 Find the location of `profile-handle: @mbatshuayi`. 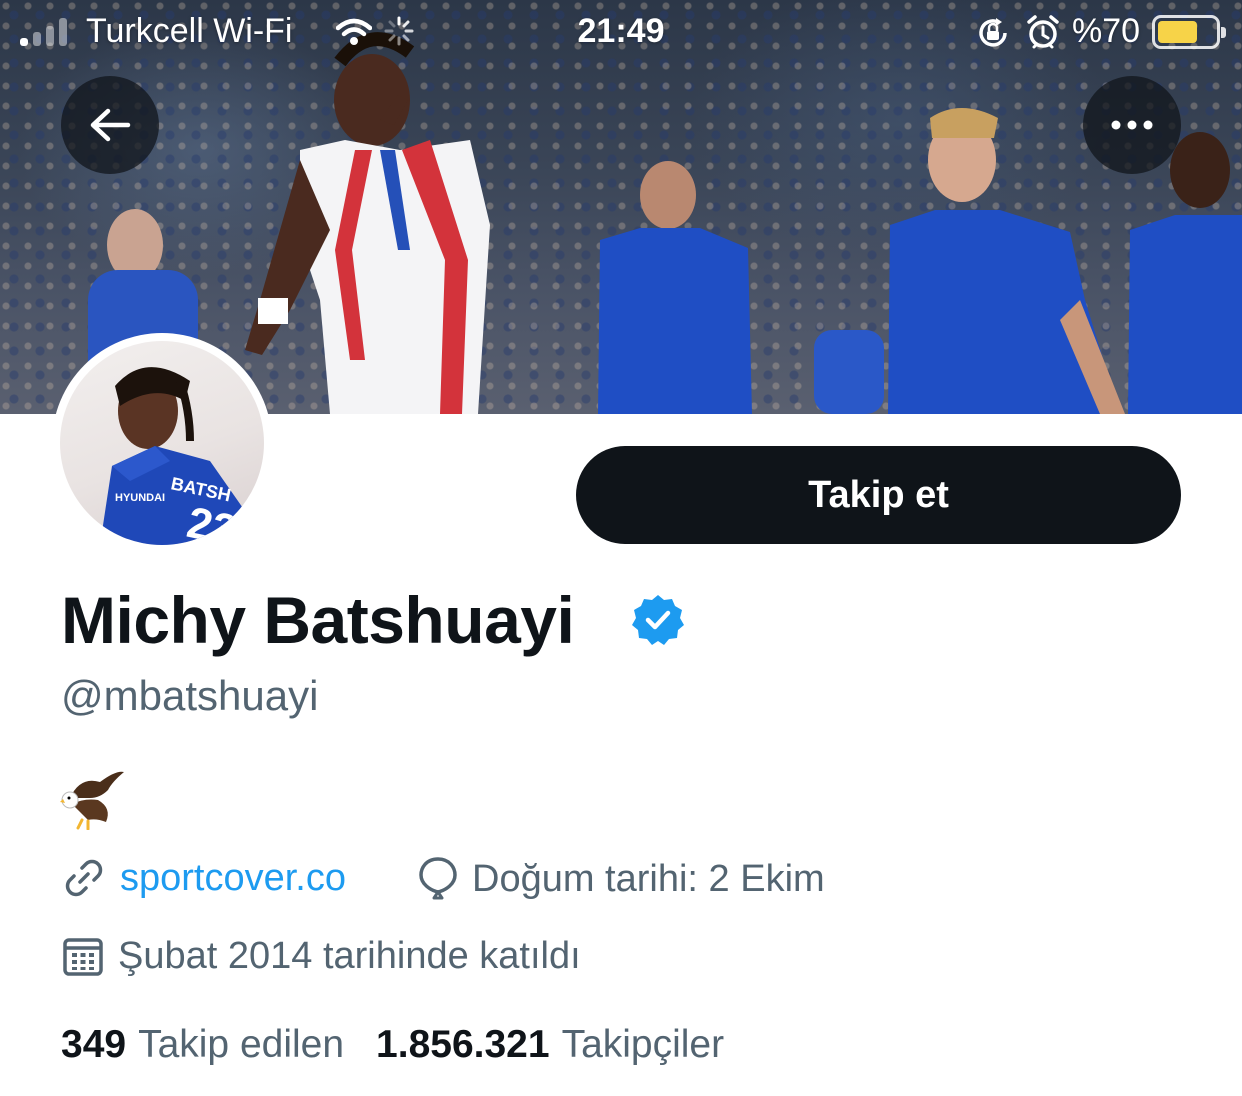

profile-handle: @mbatshuayi is located at coordinates (190, 695).